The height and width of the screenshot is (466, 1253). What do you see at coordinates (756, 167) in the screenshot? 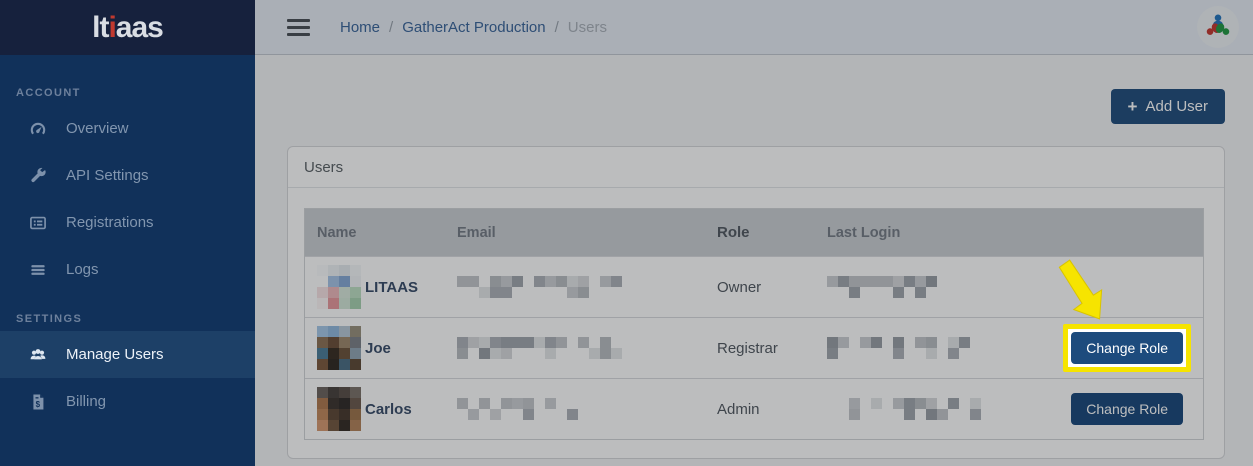
I see `card-title: Users` at bounding box center [756, 167].